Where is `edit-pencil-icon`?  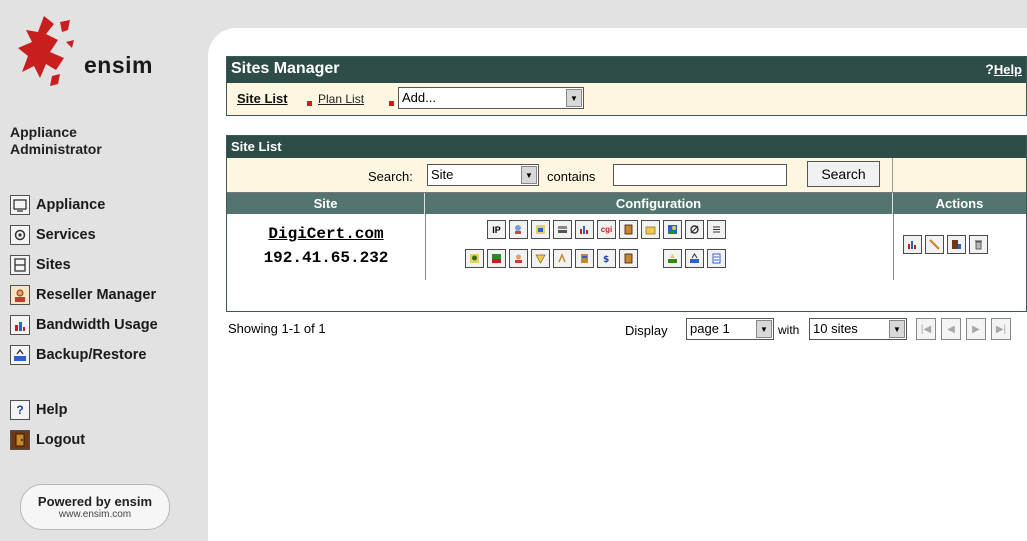
edit-pencil-icon is located at coordinates (934, 244).